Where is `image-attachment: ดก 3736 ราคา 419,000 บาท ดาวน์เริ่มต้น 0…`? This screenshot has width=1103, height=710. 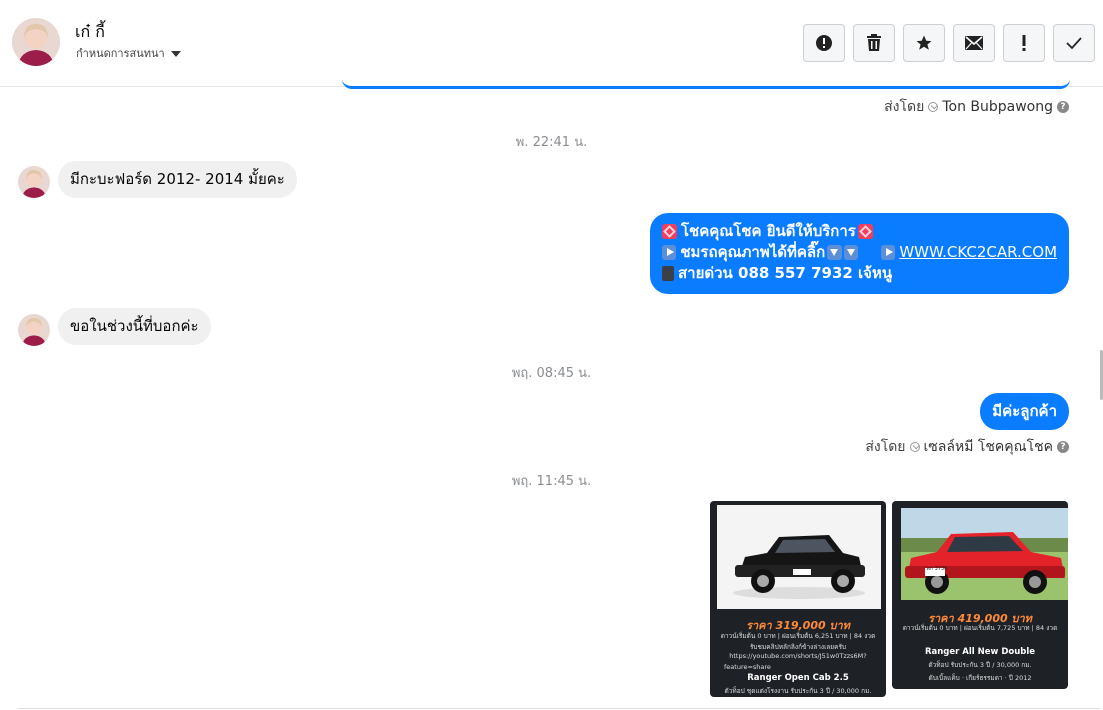
image-attachment: ดก 3736 ราคา 419,000 บาท ดาวน์เริ่มต้น 0… is located at coordinates (980, 595).